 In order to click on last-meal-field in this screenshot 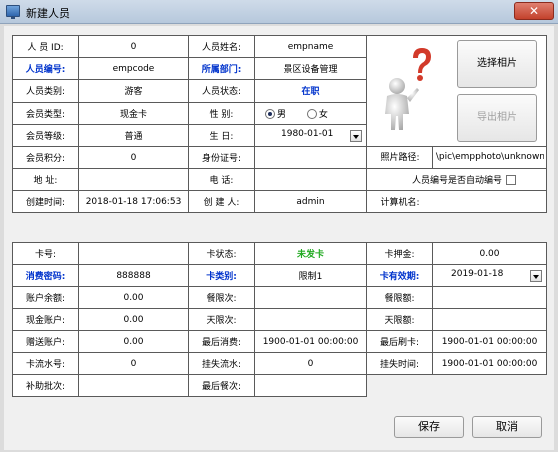, I will do `click(310, 385)`.